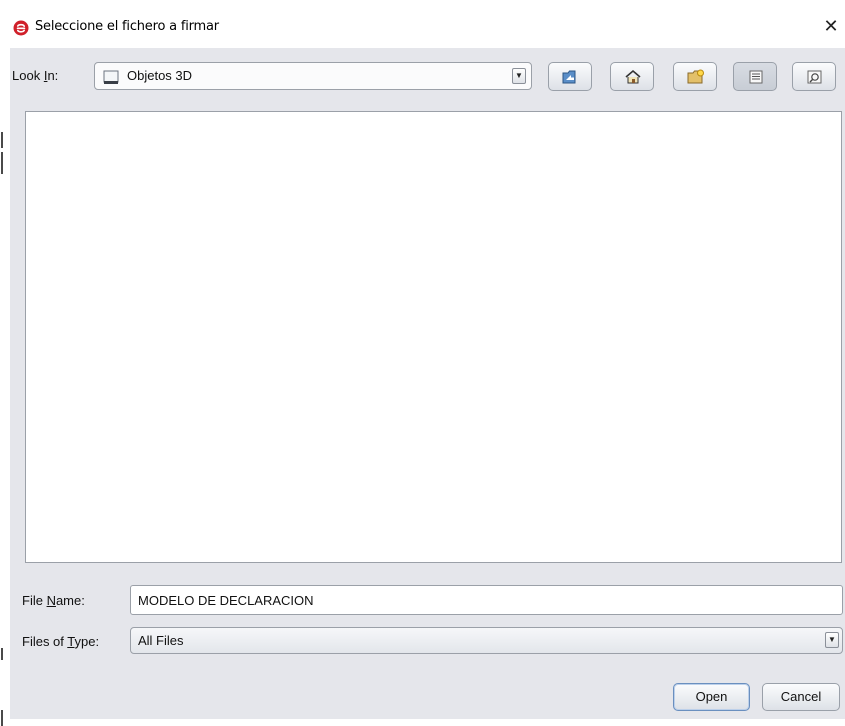 The image size is (845, 726). What do you see at coordinates (422, 24) in the screenshot?
I see `title-bar: Seleccione el fichero a firmar ✕` at bounding box center [422, 24].